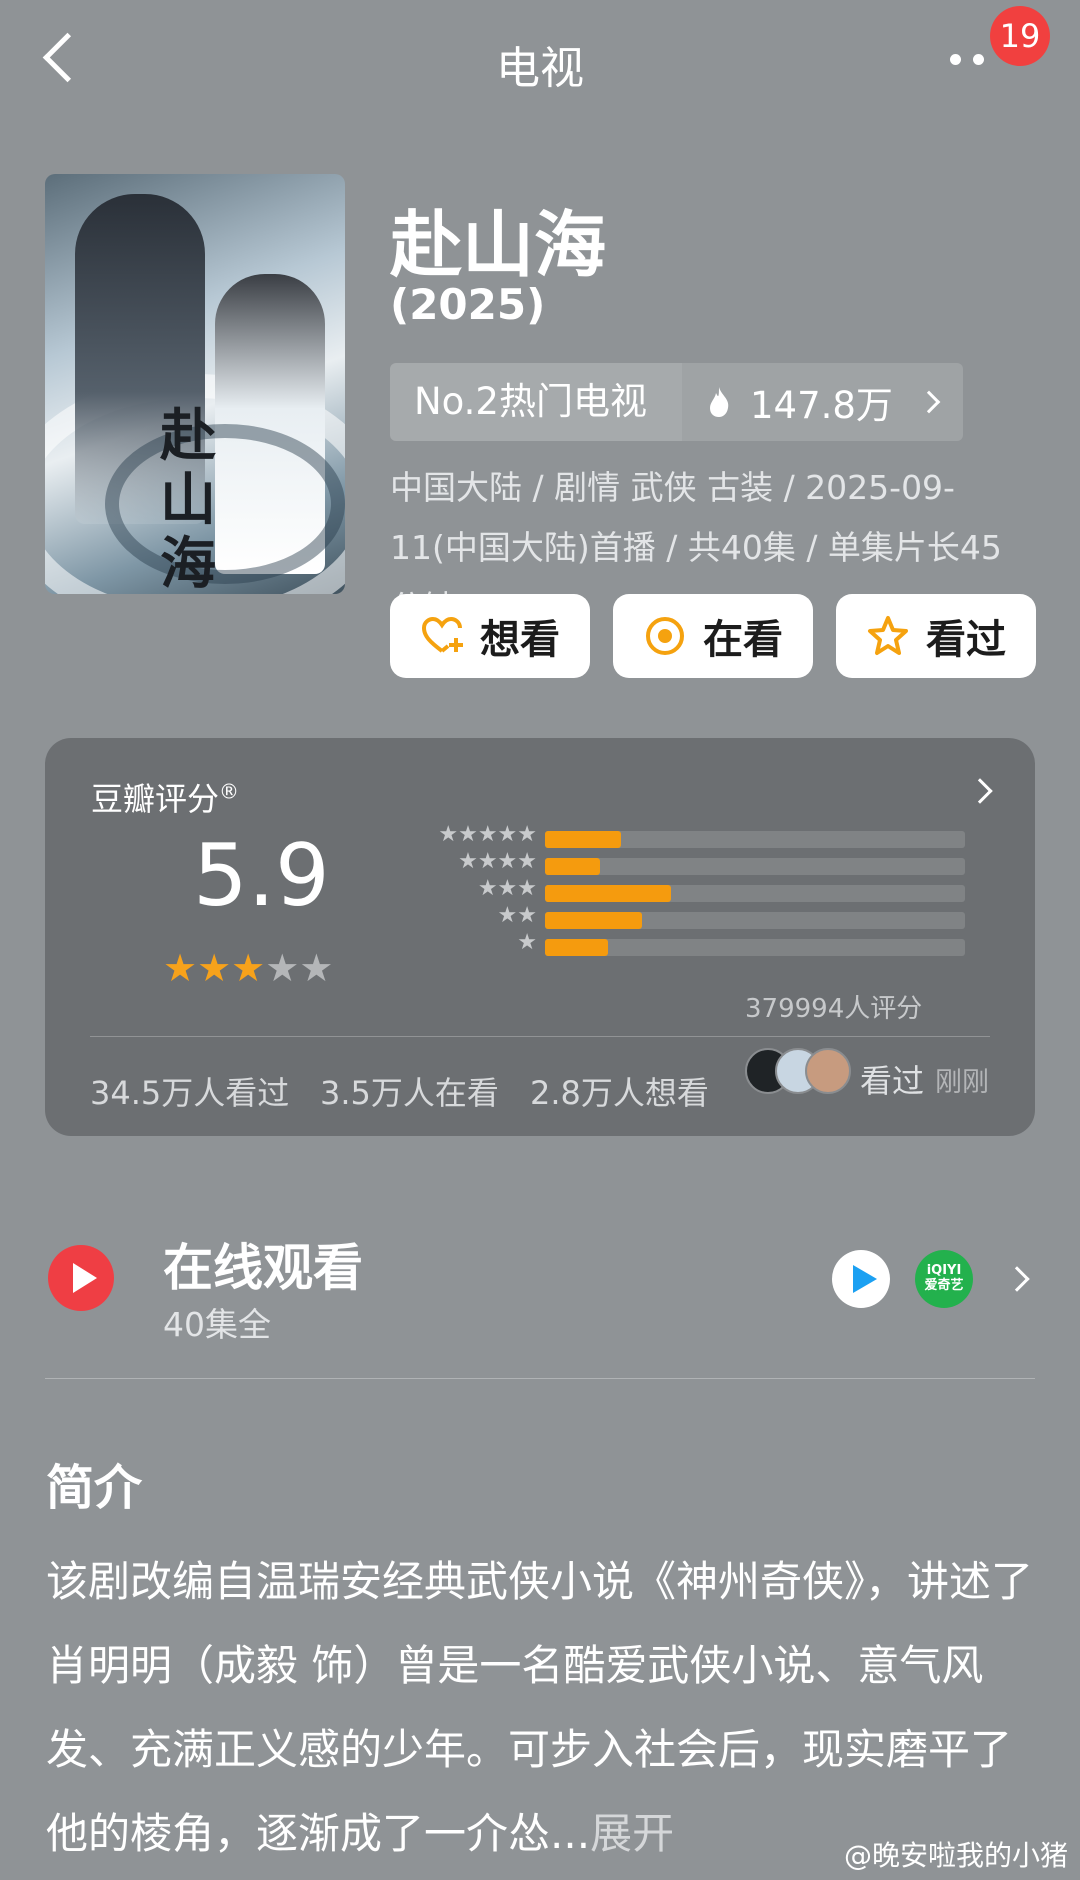 The height and width of the screenshot is (1880, 1080). I want to click on distribution-stars: ★★★, so click(507, 888).